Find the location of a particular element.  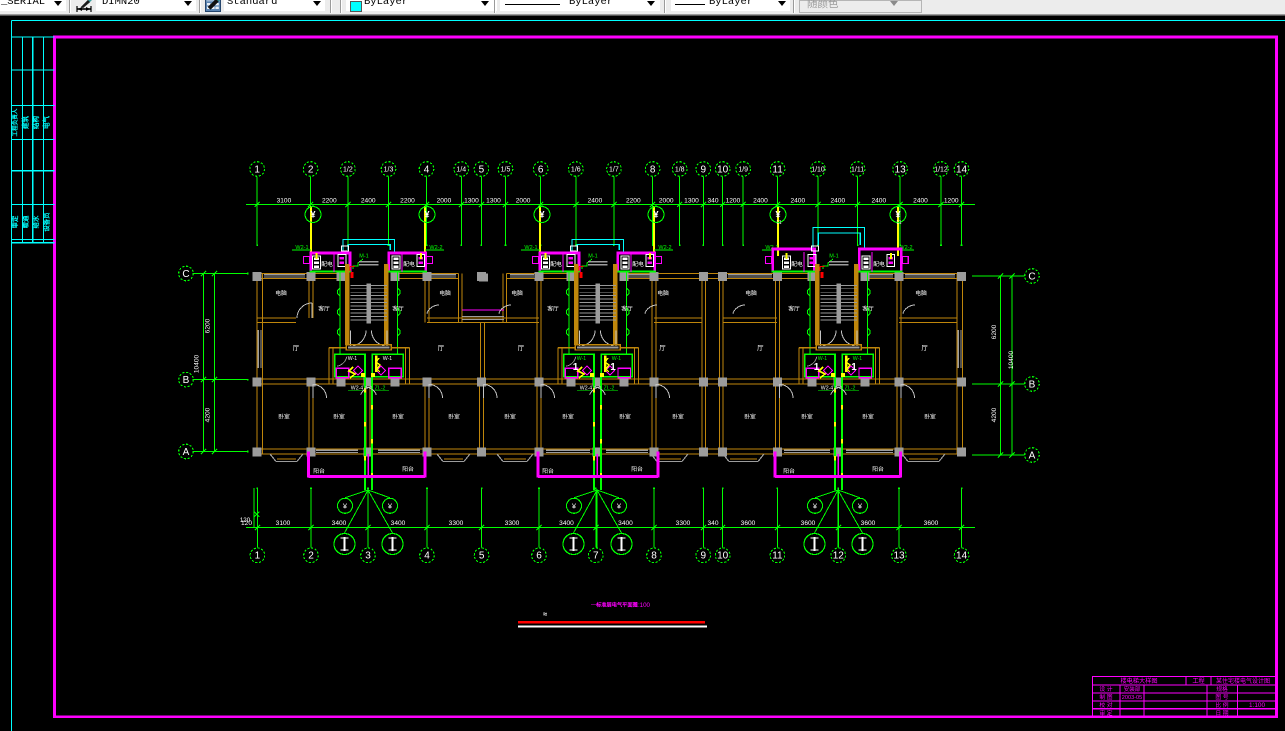

svg-text: 1/8 is located at coordinates (680, 170).